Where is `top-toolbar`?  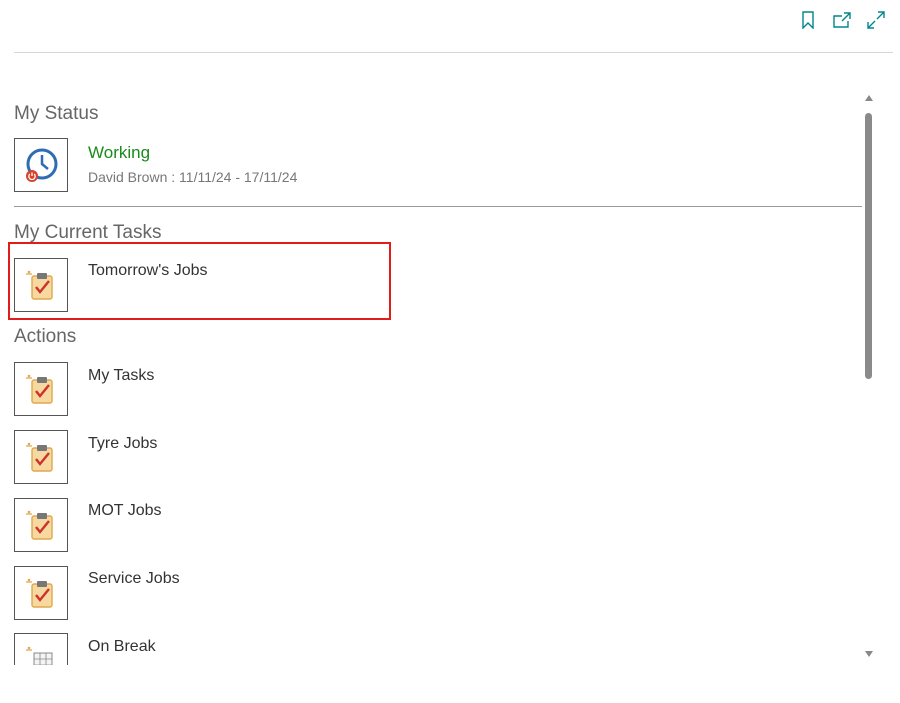 top-toolbar is located at coordinates (842, 20).